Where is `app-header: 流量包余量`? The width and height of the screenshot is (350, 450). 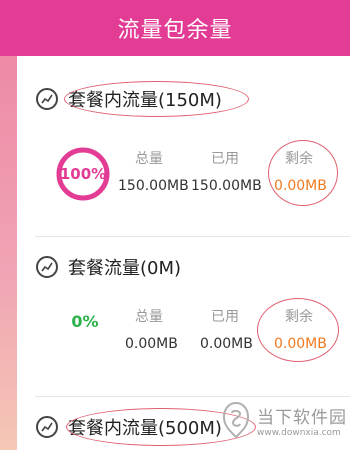
app-header: 流量包余量 is located at coordinates (175, 28).